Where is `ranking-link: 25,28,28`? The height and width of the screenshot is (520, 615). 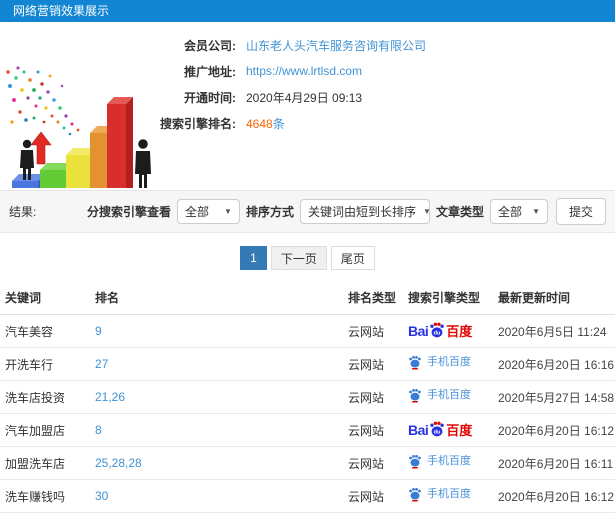 ranking-link: 25,28,28 is located at coordinates (216, 463).